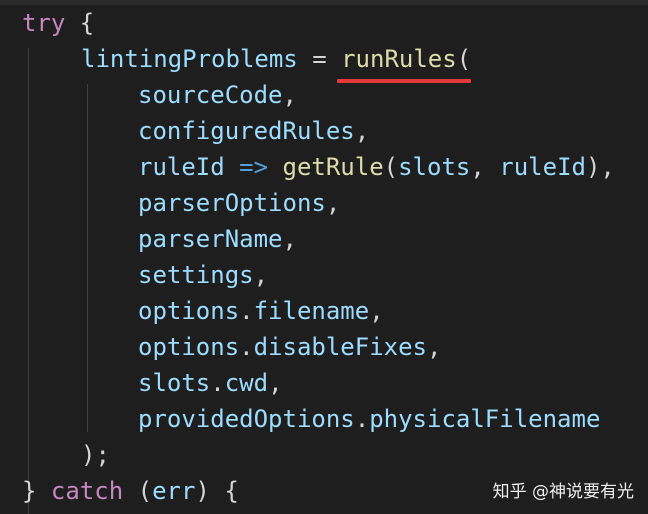 The image size is (648, 514). Describe the element at coordinates (253, 167) in the screenshot. I see `operator-token: =>` at that location.